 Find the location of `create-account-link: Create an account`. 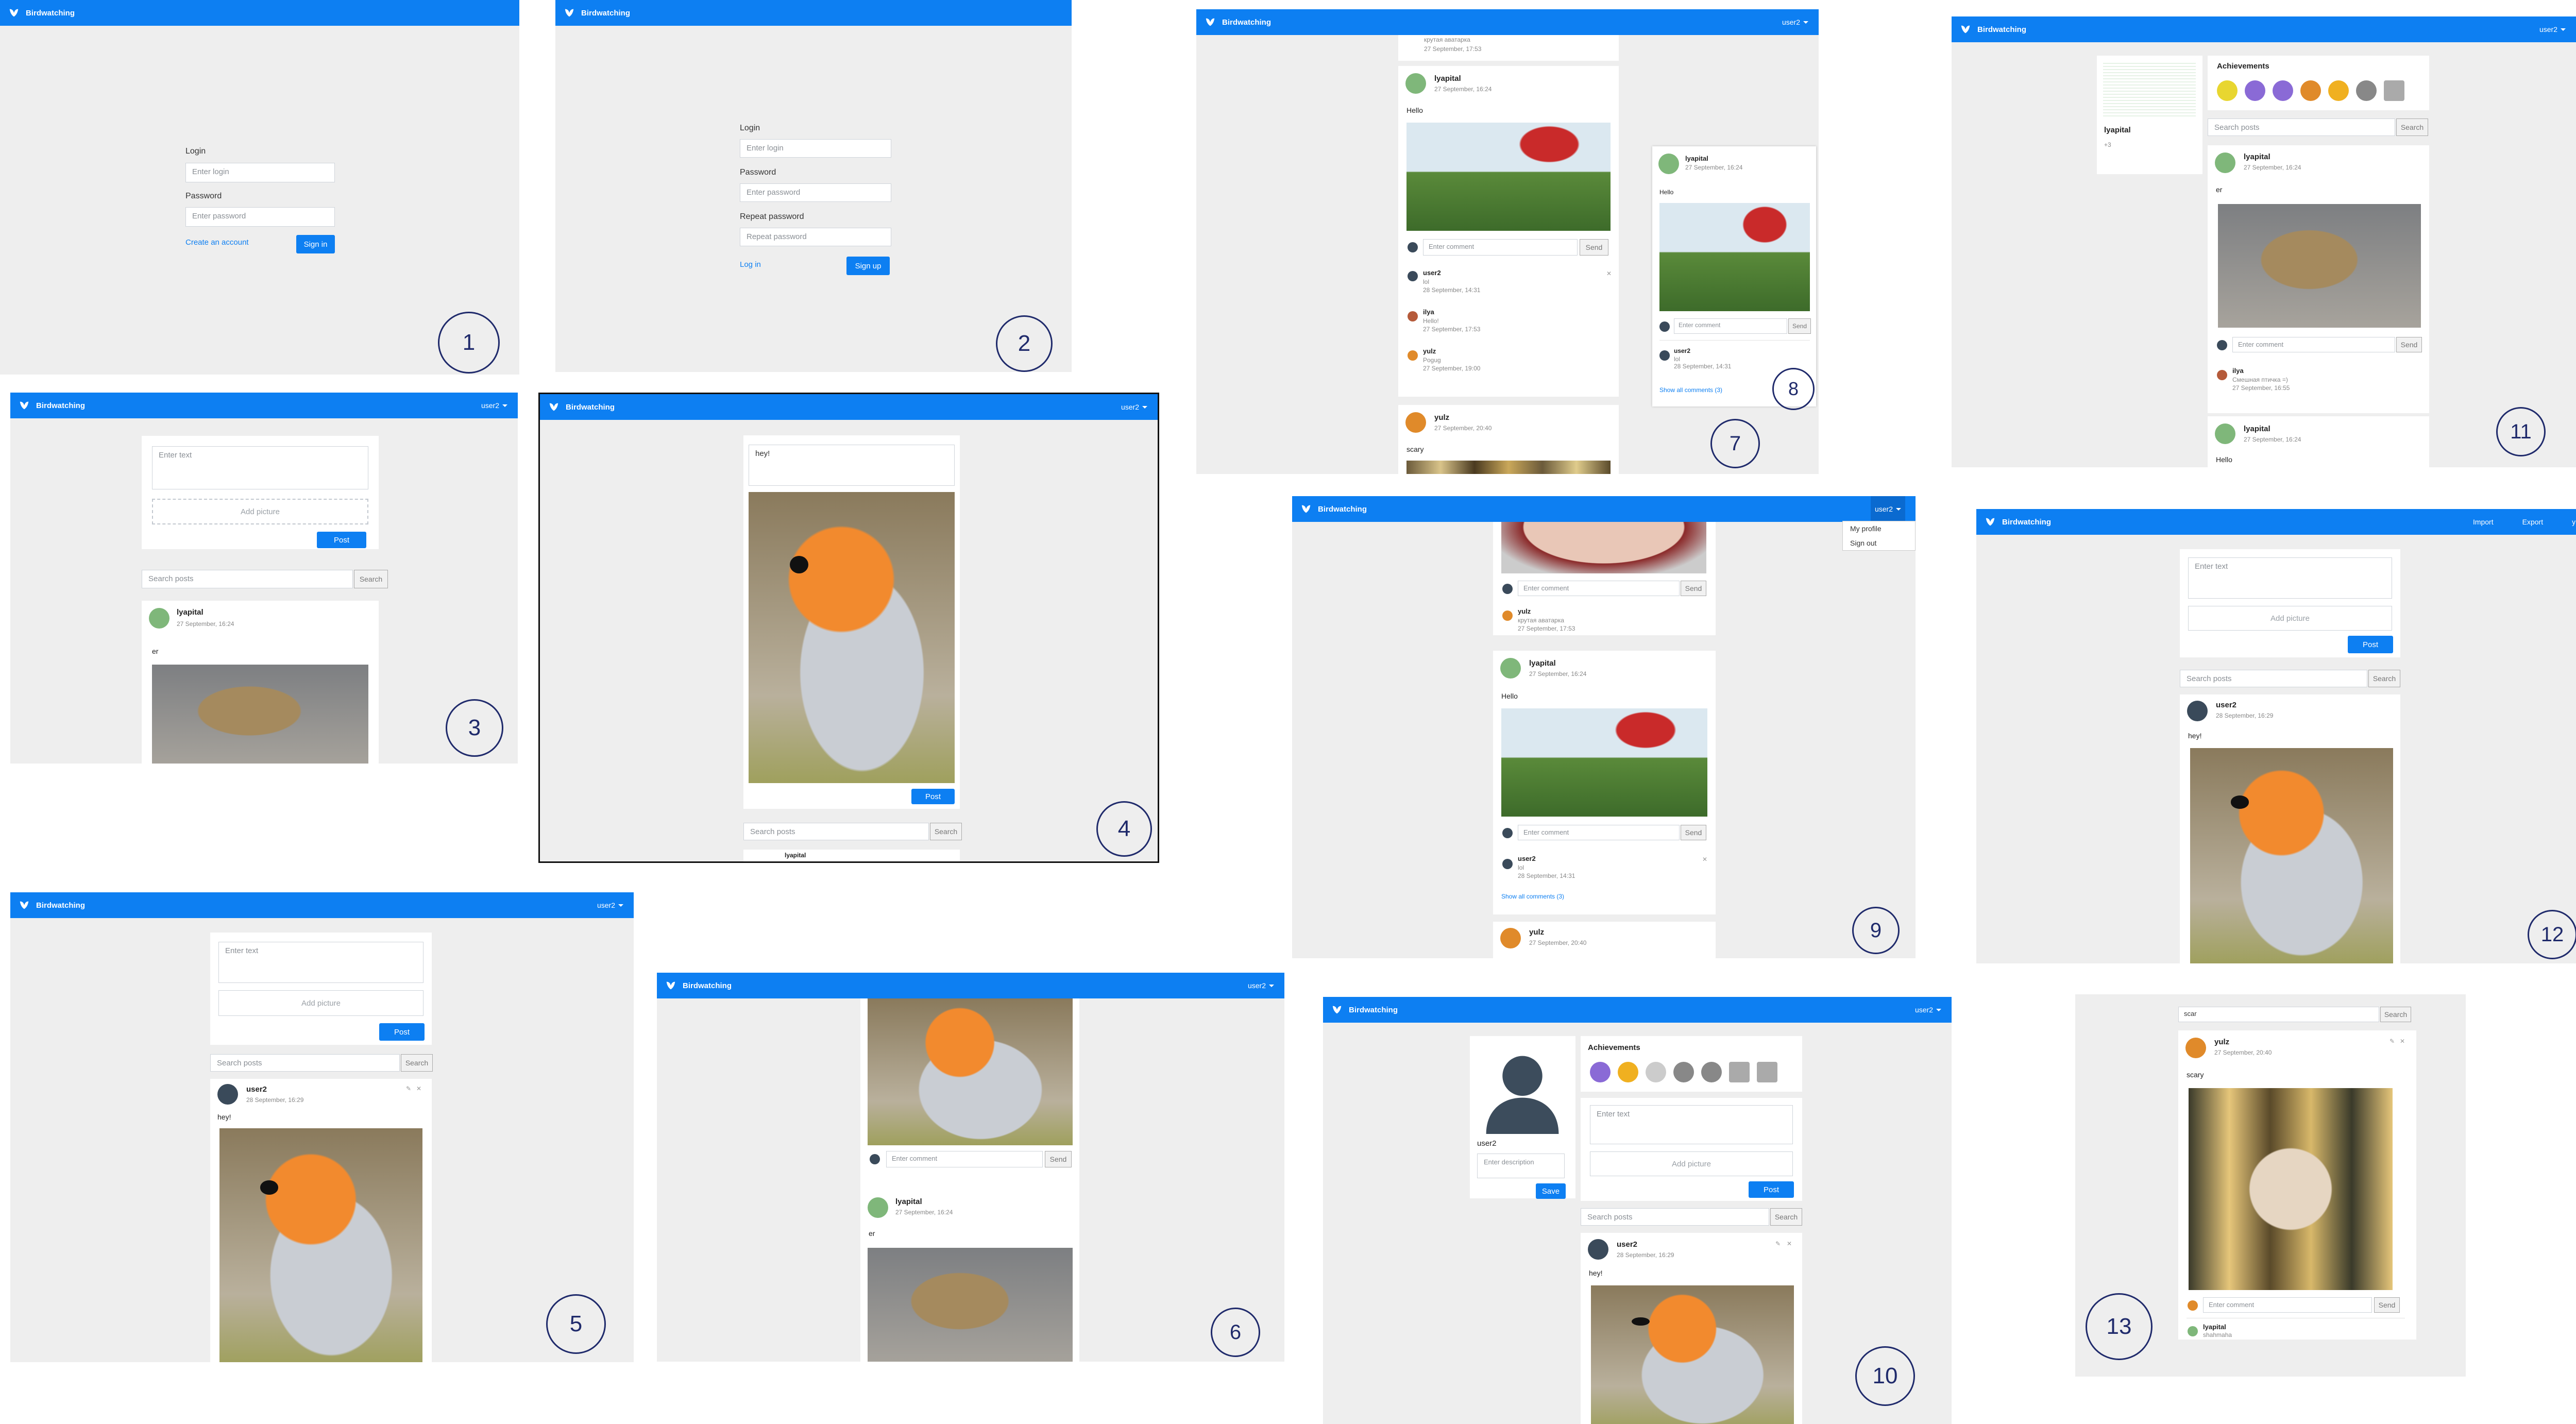

create-account-link: Create an account is located at coordinates (217, 243).